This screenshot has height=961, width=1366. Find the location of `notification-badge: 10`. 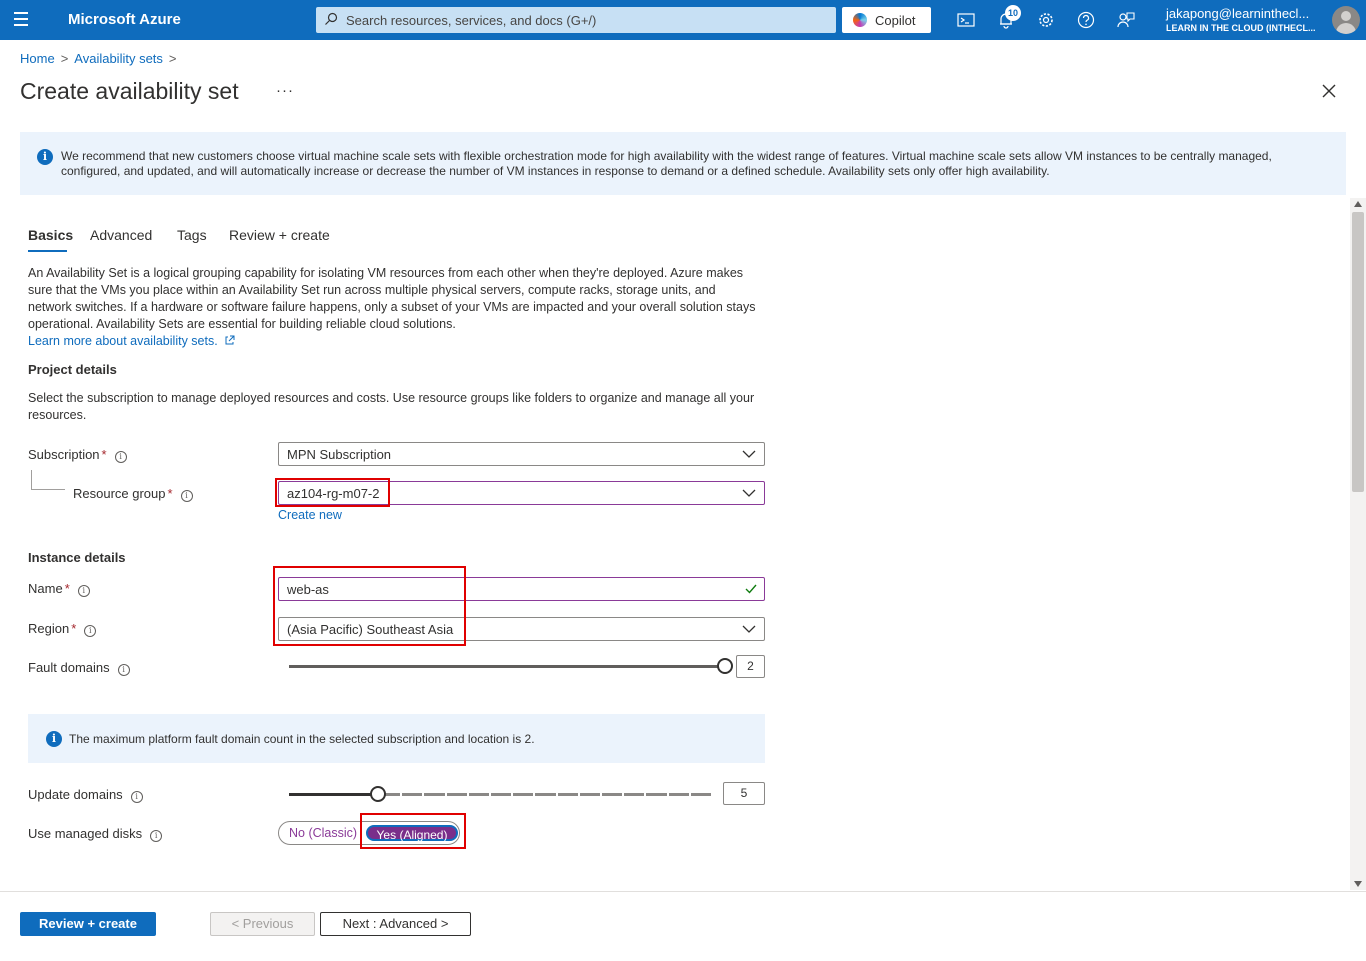

notification-badge: 10 is located at coordinates (1013, 13).